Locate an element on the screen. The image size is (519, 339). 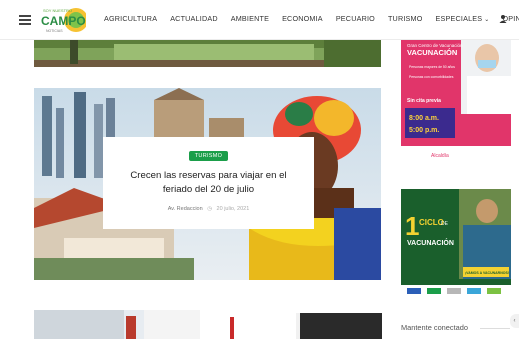
clock-icon: ◷ is located at coordinates (210, 209).